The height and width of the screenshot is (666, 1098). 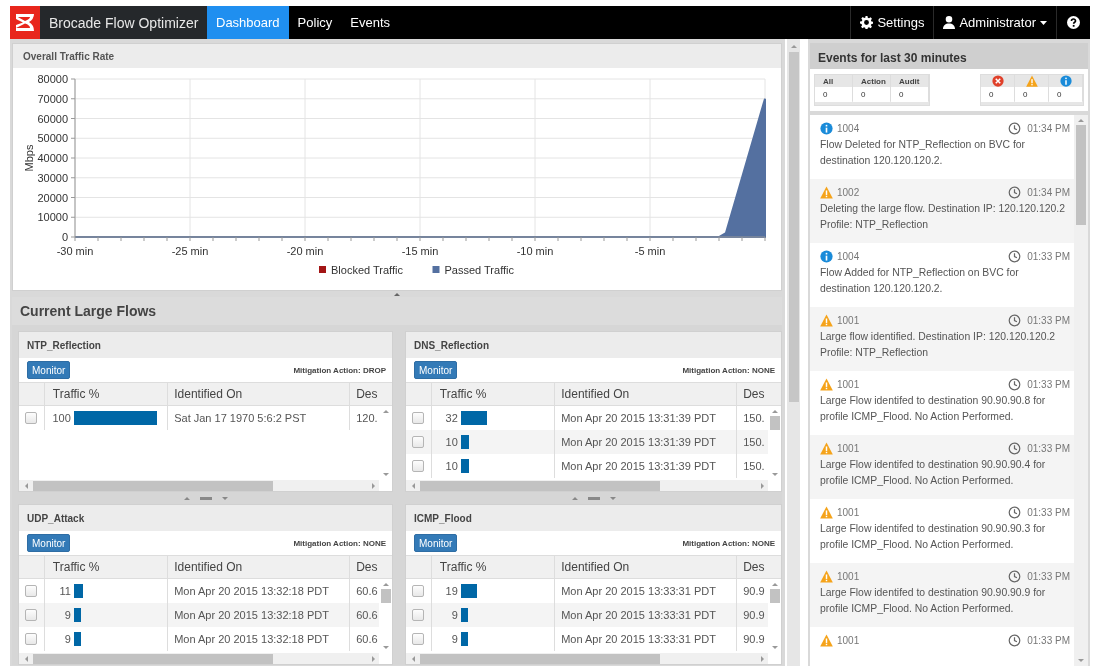 What do you see at coordinates (942, 275) in the screenshot?
I see `event-item: 1004 01:33 PM Flow Added for NTP_Reflection on BVC for destination 120.120.120.2.` at bounding box center [942, 275].